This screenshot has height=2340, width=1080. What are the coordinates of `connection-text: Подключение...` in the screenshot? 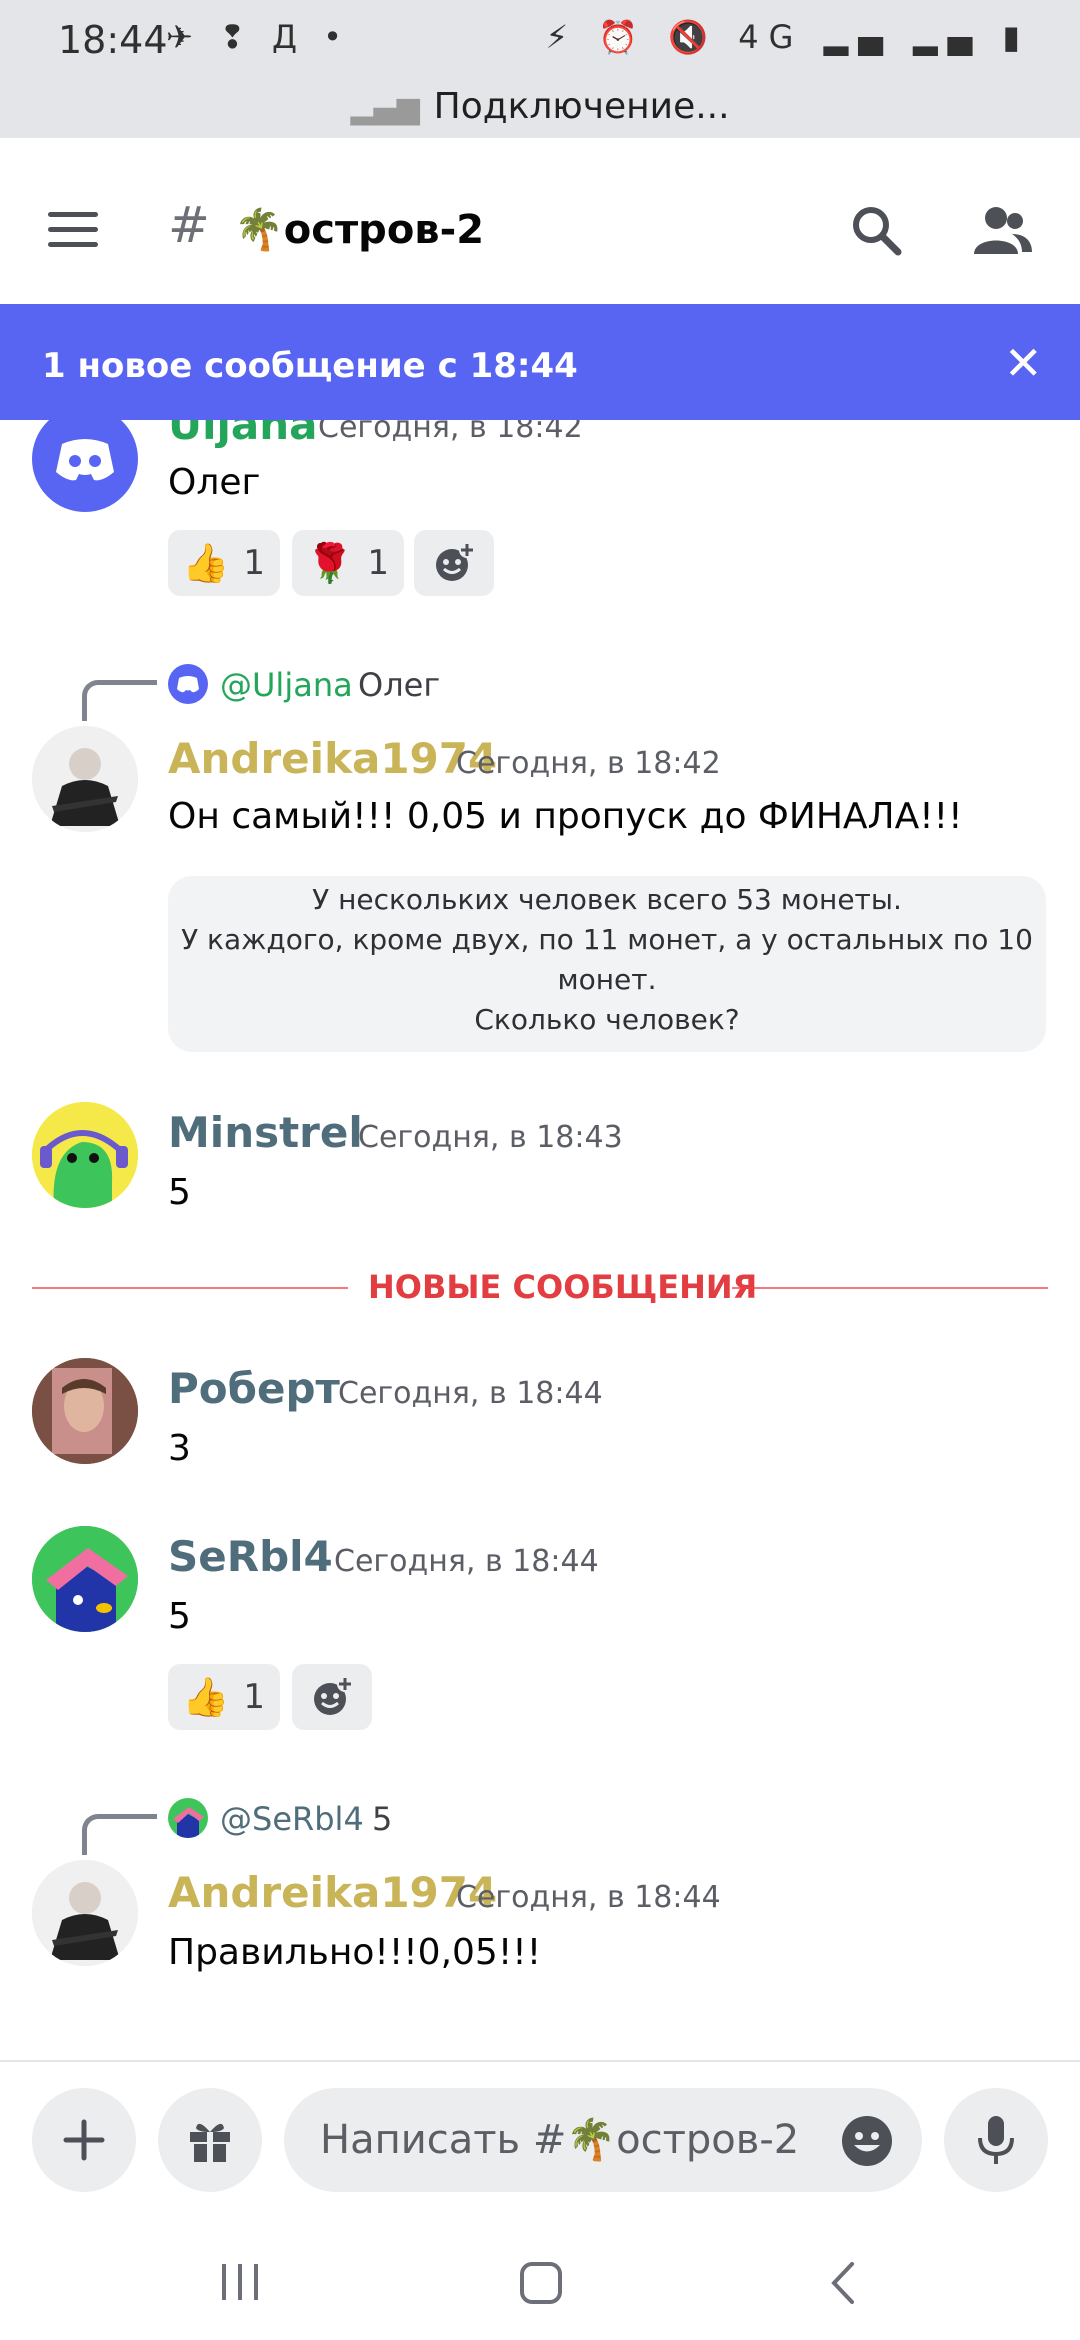 It's located at (581, 106).